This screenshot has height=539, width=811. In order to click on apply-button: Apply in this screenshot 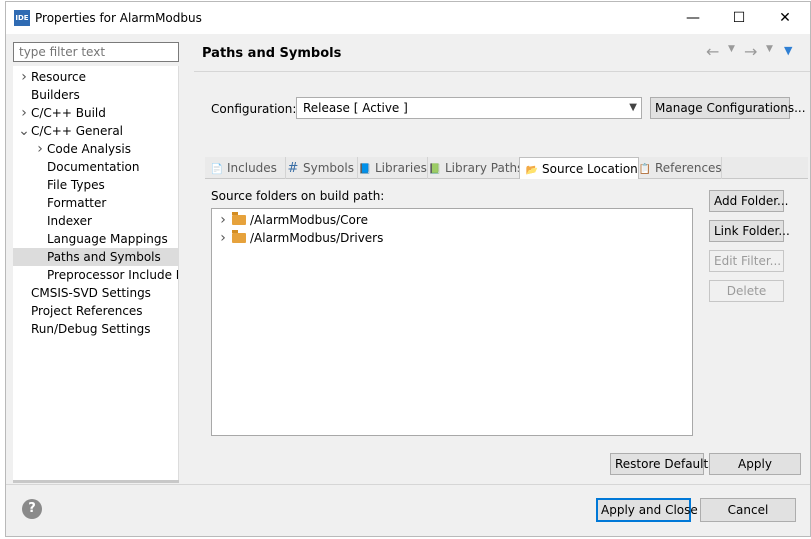, I will do `click(755, 464)`.